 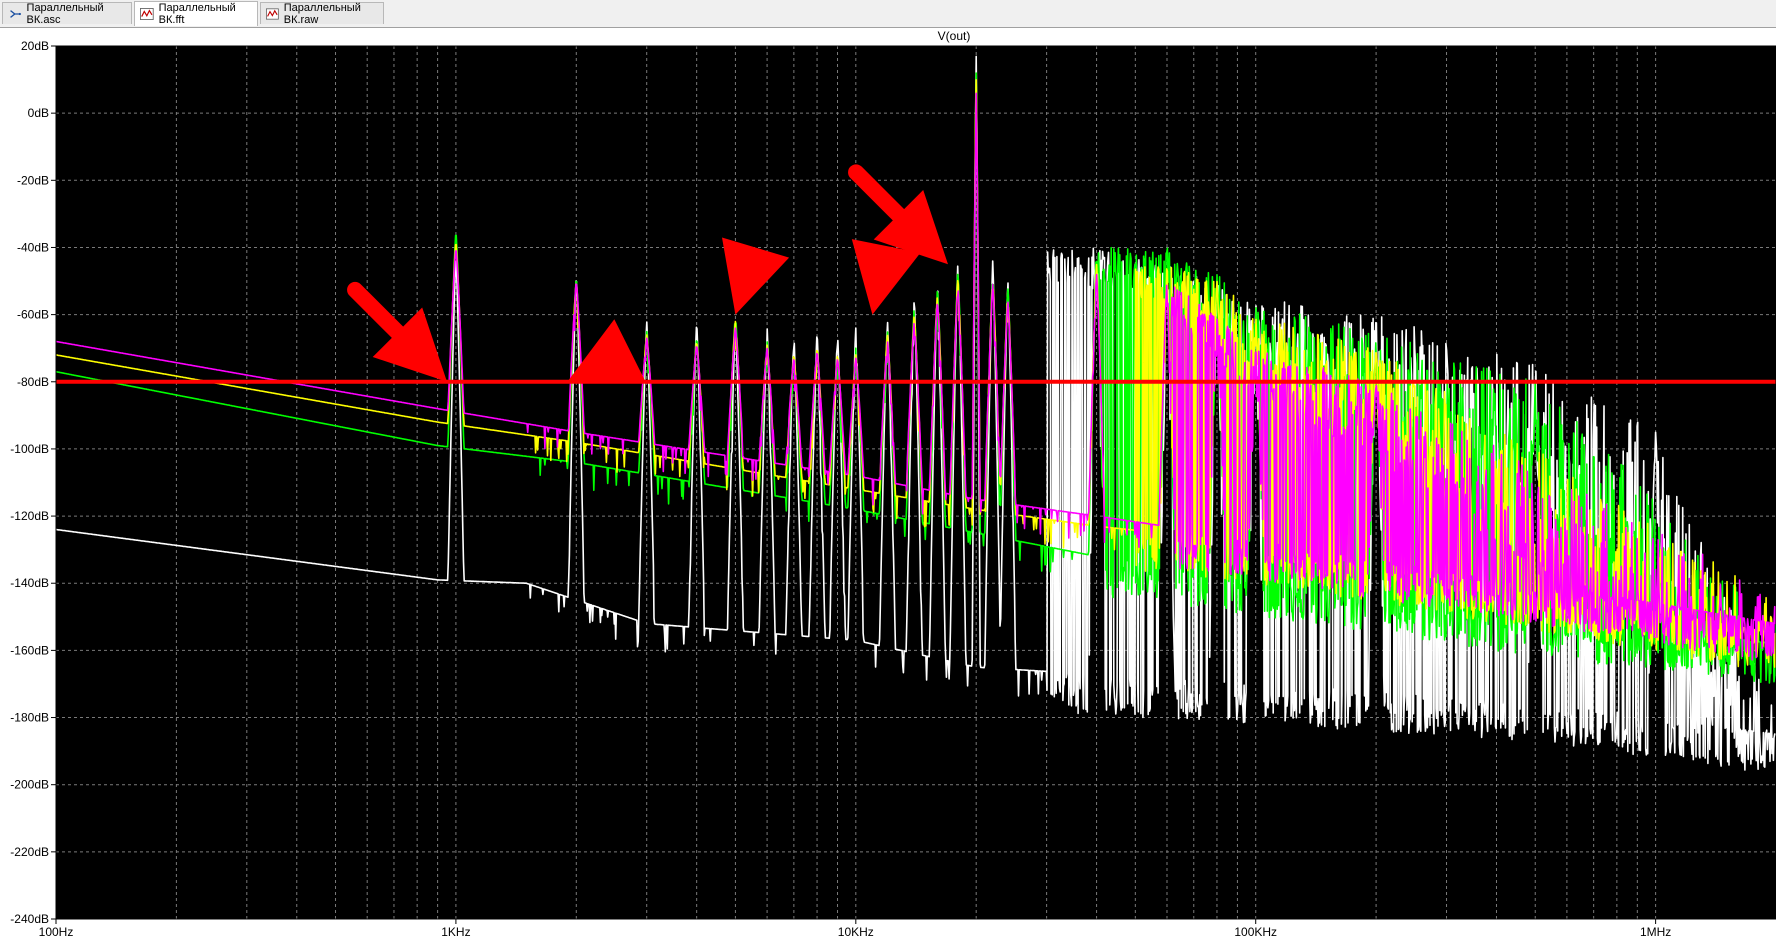 I want to click on tab-schematic: Параллельный ВК.asc, so click(x=67, y=13).